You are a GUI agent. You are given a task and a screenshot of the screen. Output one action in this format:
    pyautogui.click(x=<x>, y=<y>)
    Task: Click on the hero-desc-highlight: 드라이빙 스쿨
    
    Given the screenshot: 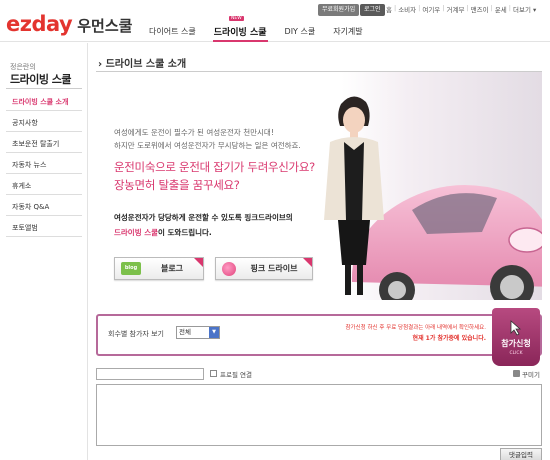 What is the action you would take?
    pyautogui.click(x=136, y=232)
    